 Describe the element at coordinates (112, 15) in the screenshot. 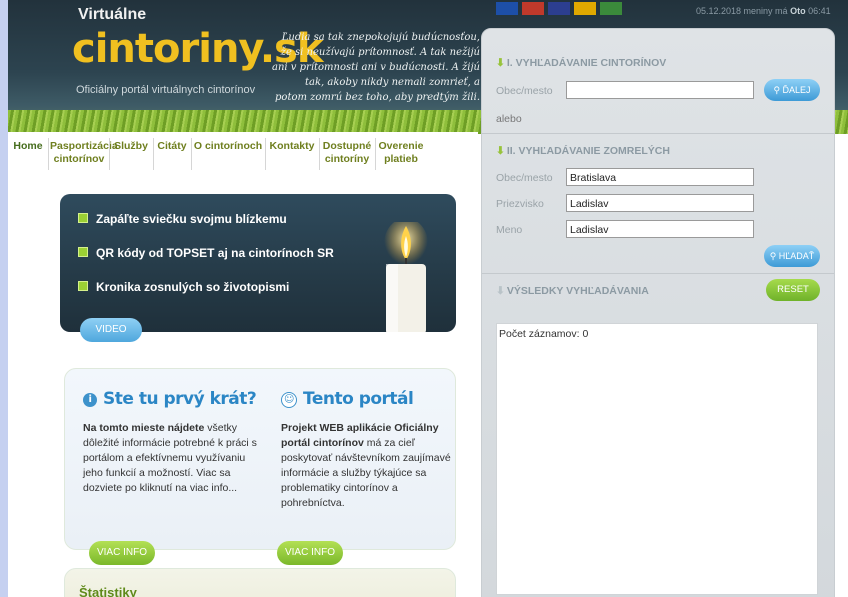

I see `logo-top-text: Virtuálne` at that location.